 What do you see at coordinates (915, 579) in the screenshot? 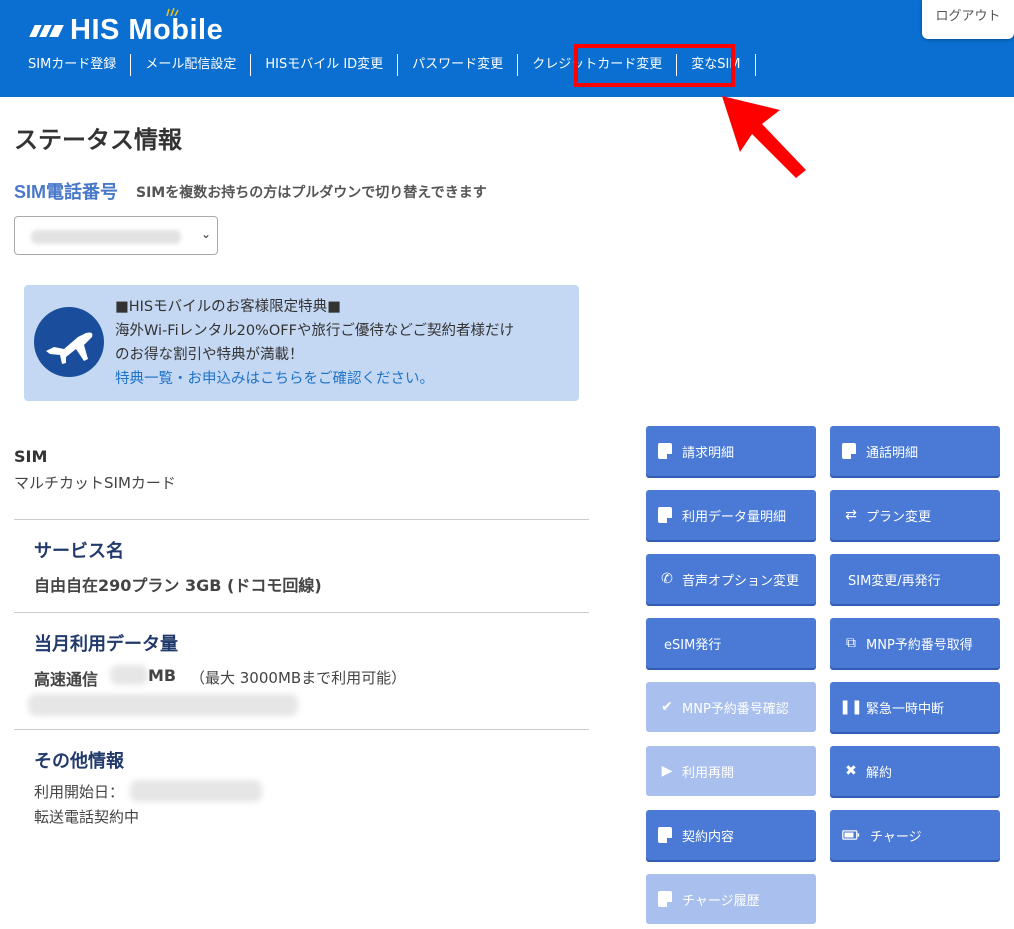
I see `sim-change-button: SIM変更/再発行` at bounding box center [915, 579].